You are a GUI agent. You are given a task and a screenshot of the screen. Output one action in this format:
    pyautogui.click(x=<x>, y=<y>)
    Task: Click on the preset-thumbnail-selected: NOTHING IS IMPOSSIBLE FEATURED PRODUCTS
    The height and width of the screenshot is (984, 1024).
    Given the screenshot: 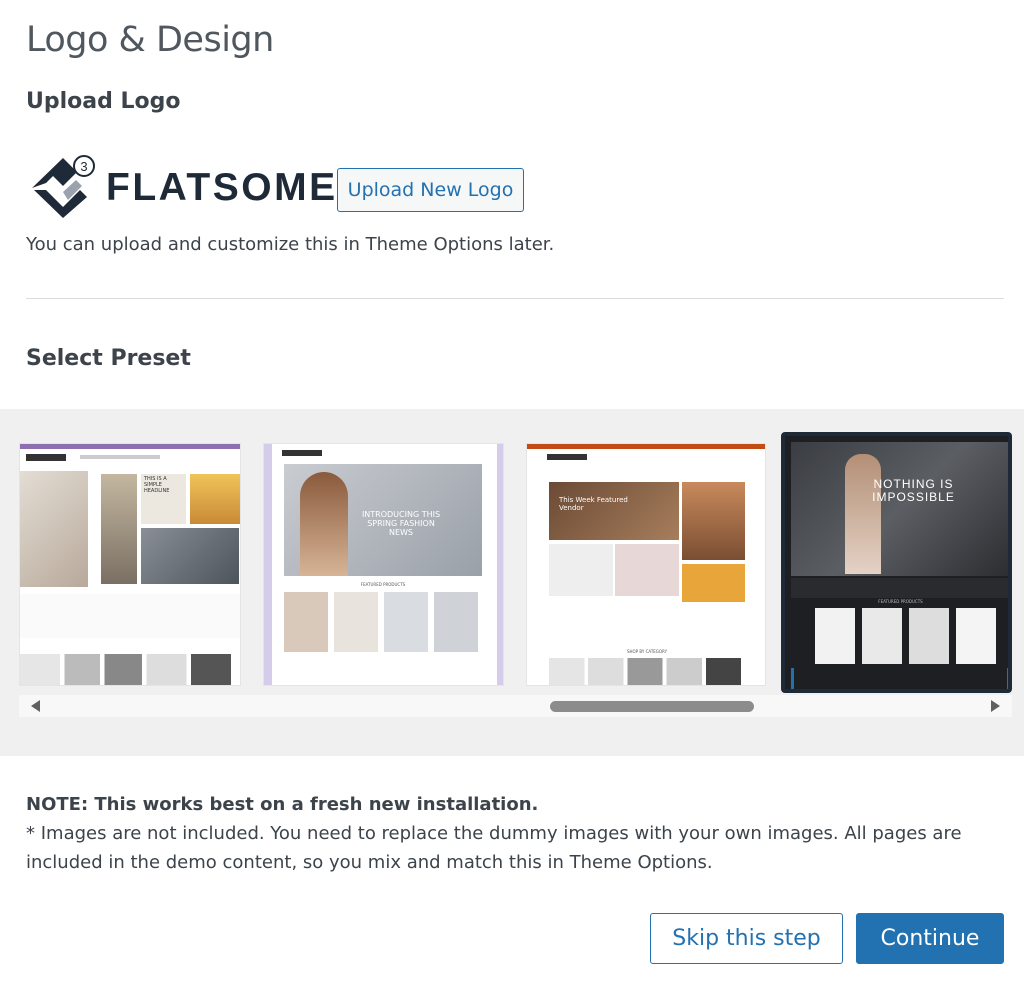 What is the action you would take?
    pyautogui.click(x=896, y=562)
    